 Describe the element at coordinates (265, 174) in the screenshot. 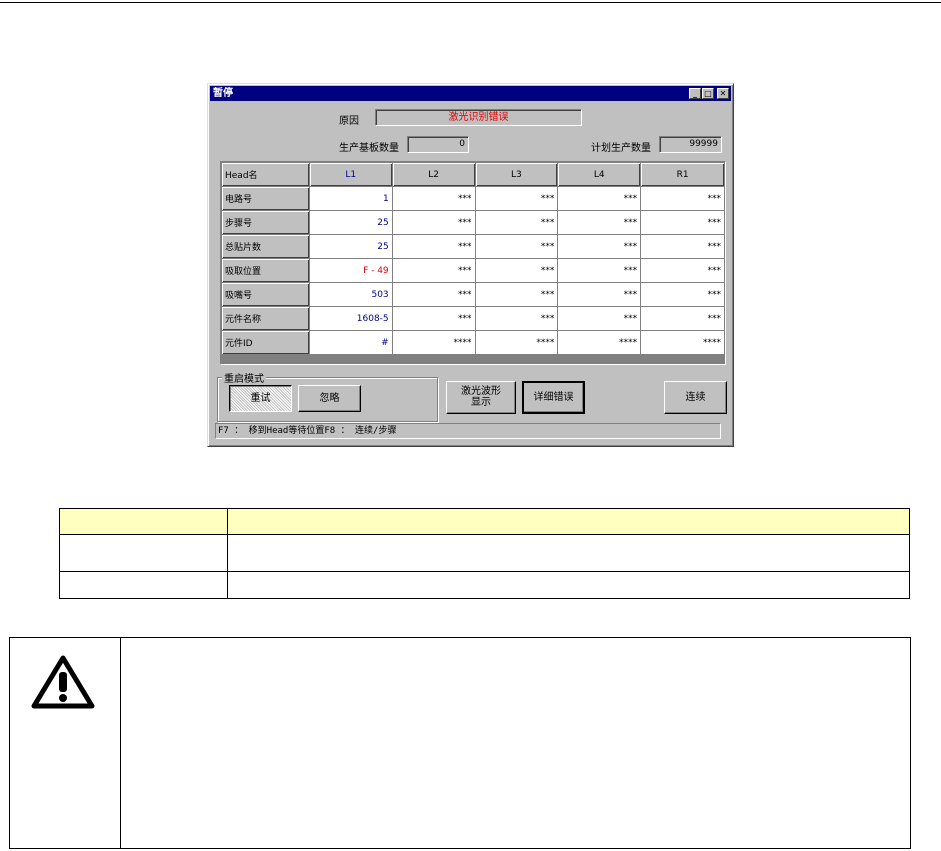

I see `grid-corner-header: Head名` at that location.